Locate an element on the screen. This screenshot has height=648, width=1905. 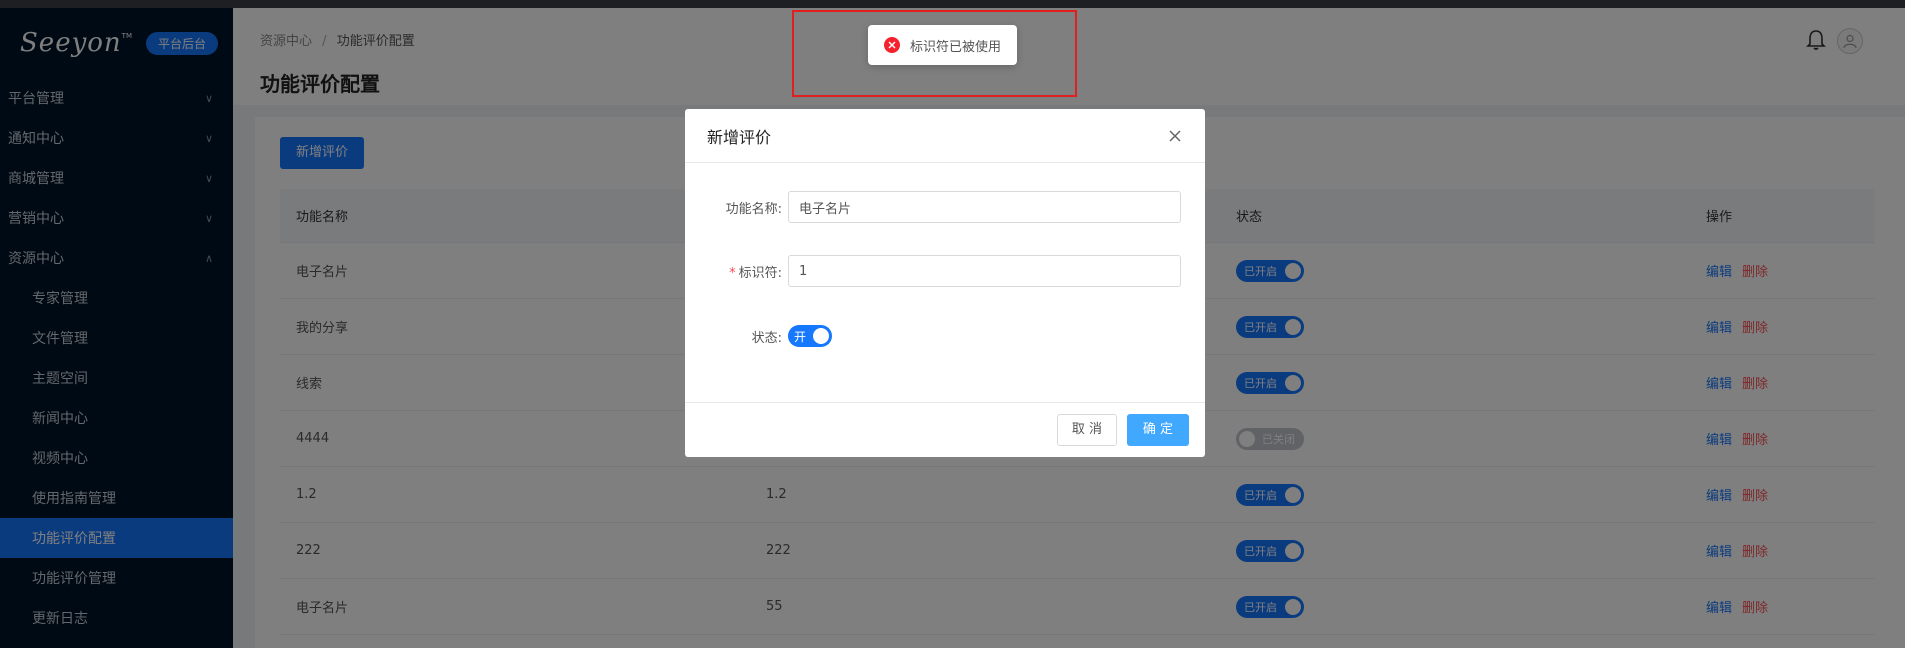
code-label-wrap: * 标识符: is located at coordinates (736, 271).